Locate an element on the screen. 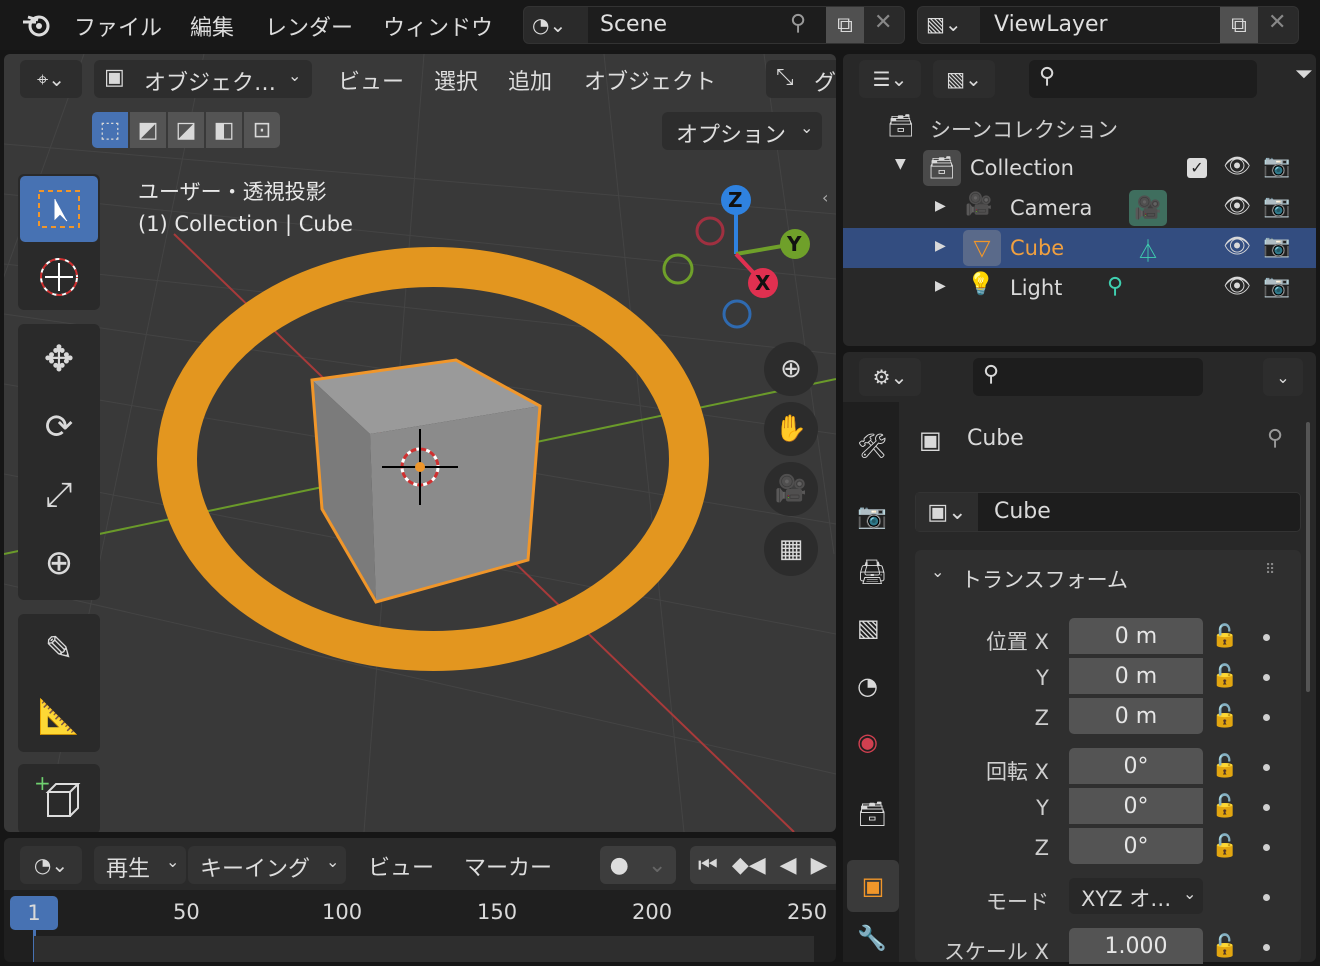 This screenshot has height=966, width=1320. menu-edit: 編集 is located at coordinates (212, 26).